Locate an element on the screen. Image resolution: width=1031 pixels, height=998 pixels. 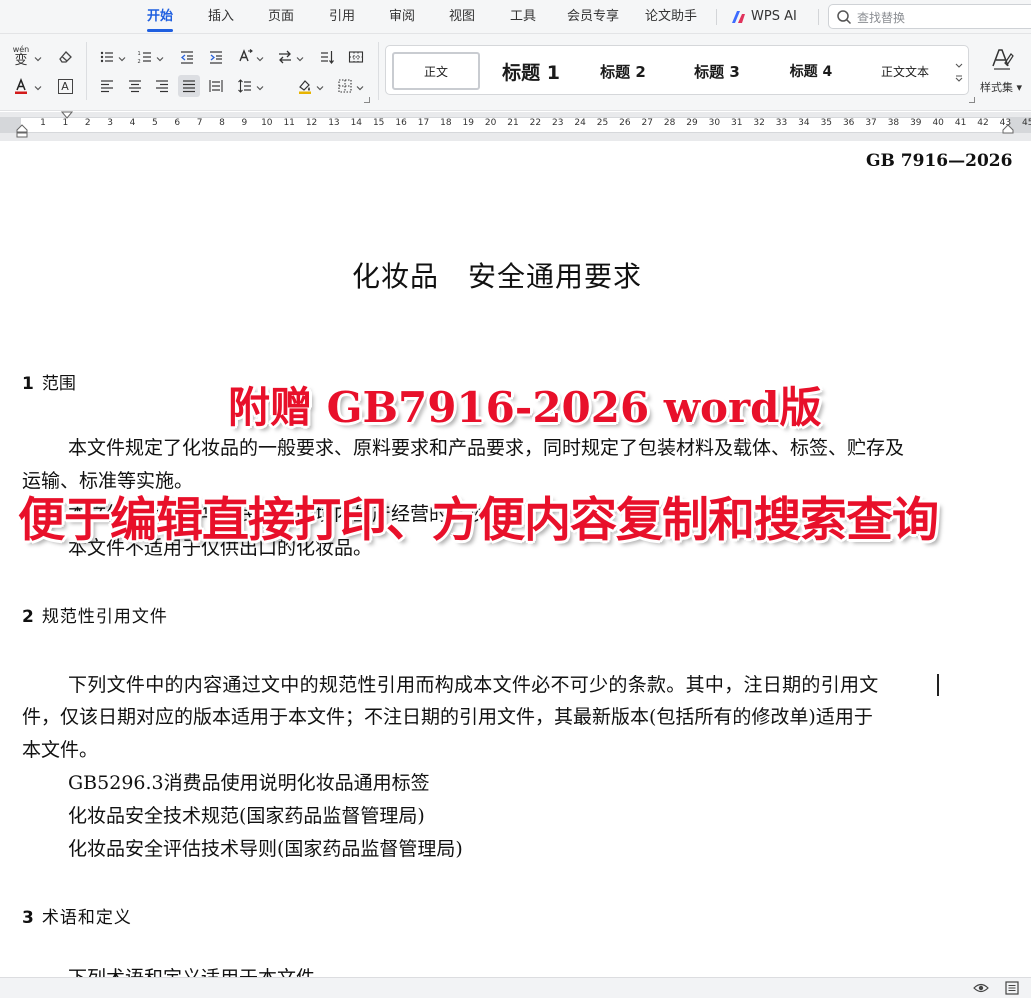
align-left-icon is located at coordinates (107, 86).